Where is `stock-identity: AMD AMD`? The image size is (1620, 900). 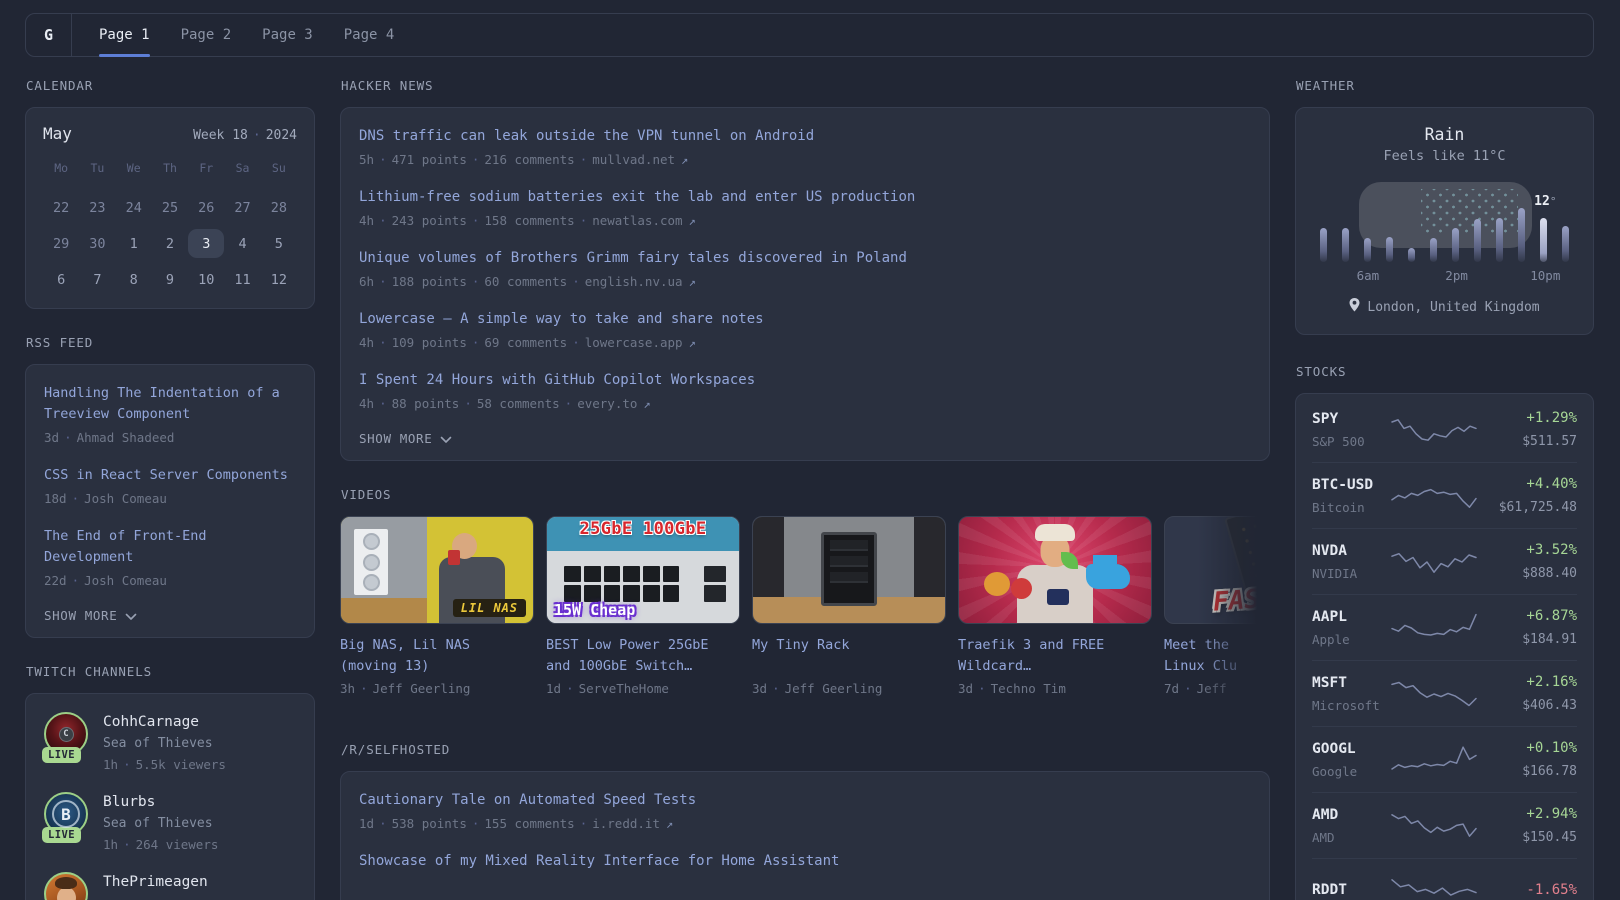
stock-identity: AMD AMD is located at coordinates (1351, 826).